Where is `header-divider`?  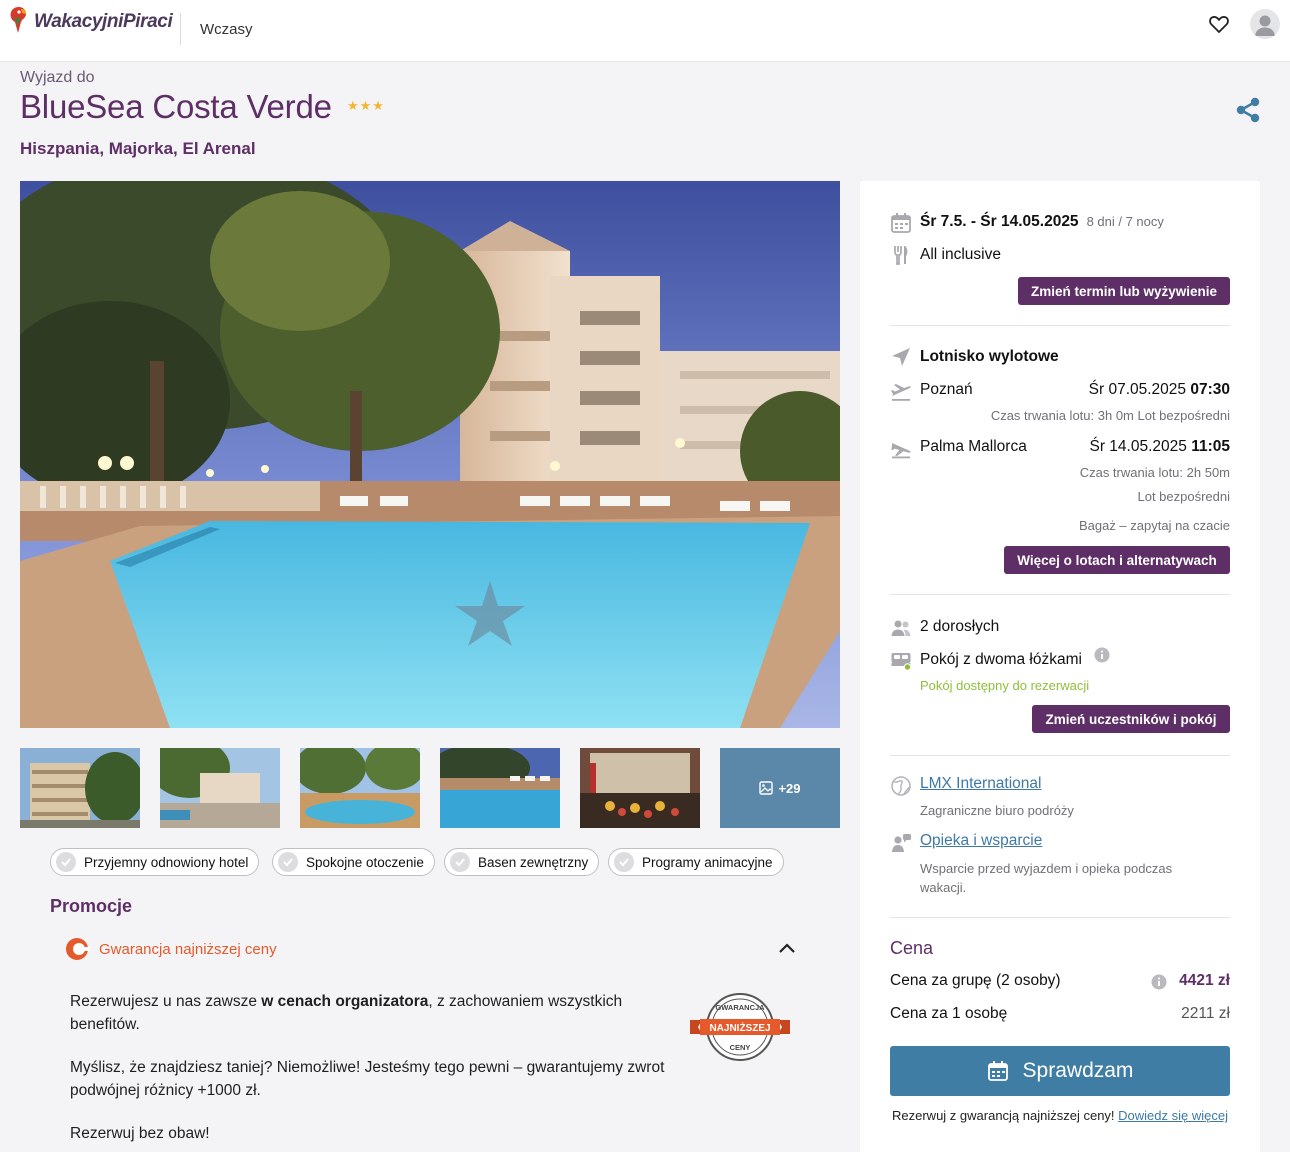 header-divider is located at coordinates (180, 29).